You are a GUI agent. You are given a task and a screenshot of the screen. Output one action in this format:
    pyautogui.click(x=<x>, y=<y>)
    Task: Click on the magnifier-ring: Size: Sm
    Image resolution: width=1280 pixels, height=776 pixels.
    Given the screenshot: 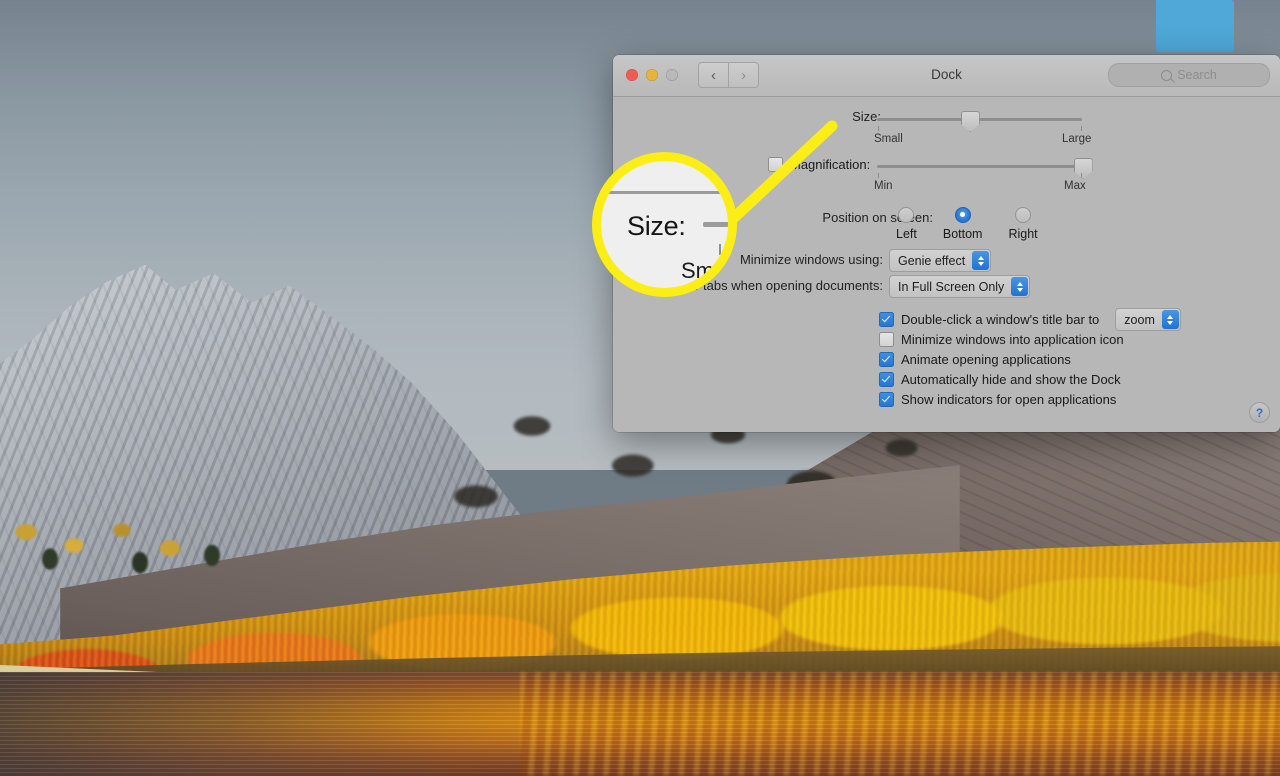 What is the action you would take?
    pyautogui.click(x=664, y=224)
    